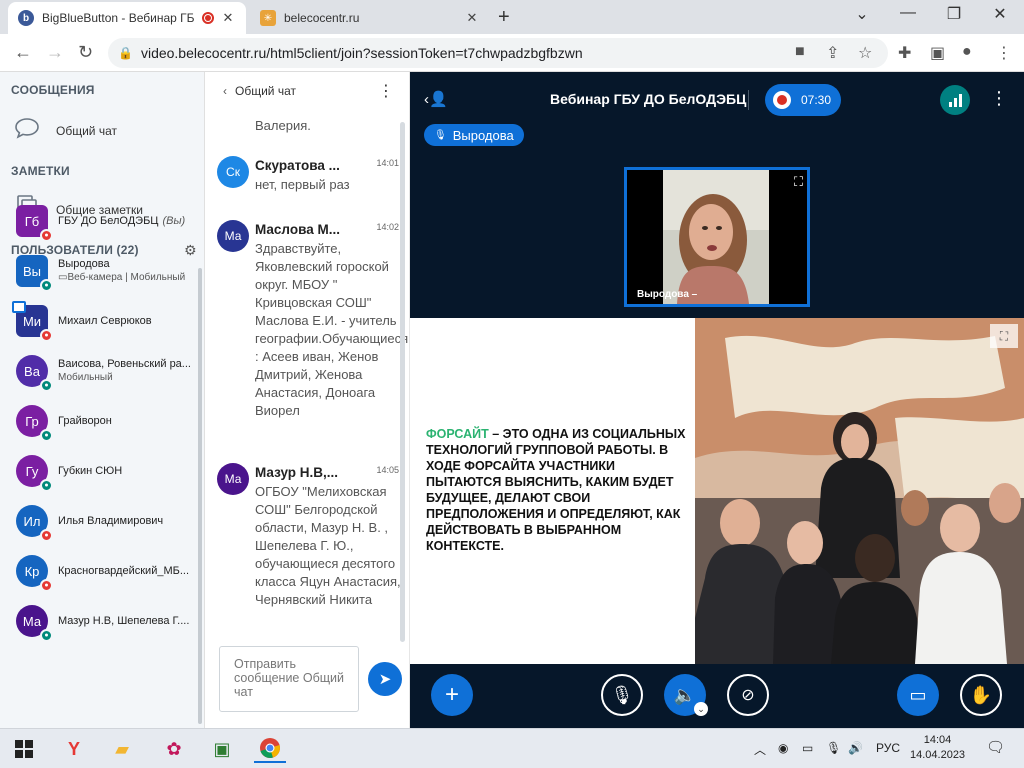 The height and width of the screenshot is (768, 1024). I want to click on chat-scrollbar, so click(402, 382).